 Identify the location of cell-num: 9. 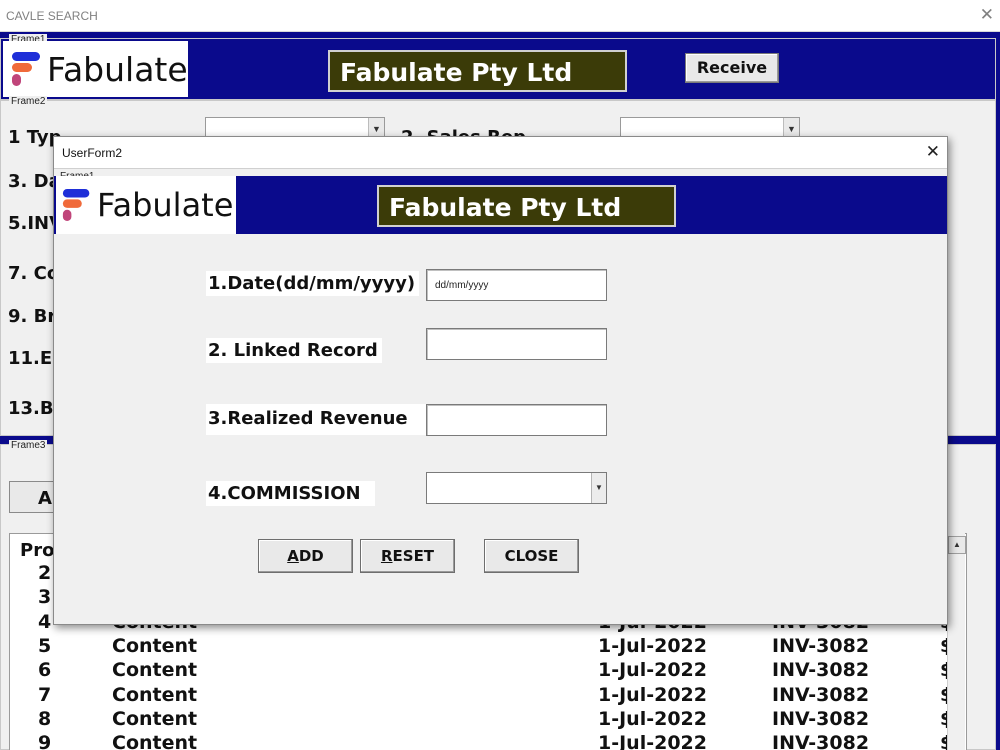
(45, 741).